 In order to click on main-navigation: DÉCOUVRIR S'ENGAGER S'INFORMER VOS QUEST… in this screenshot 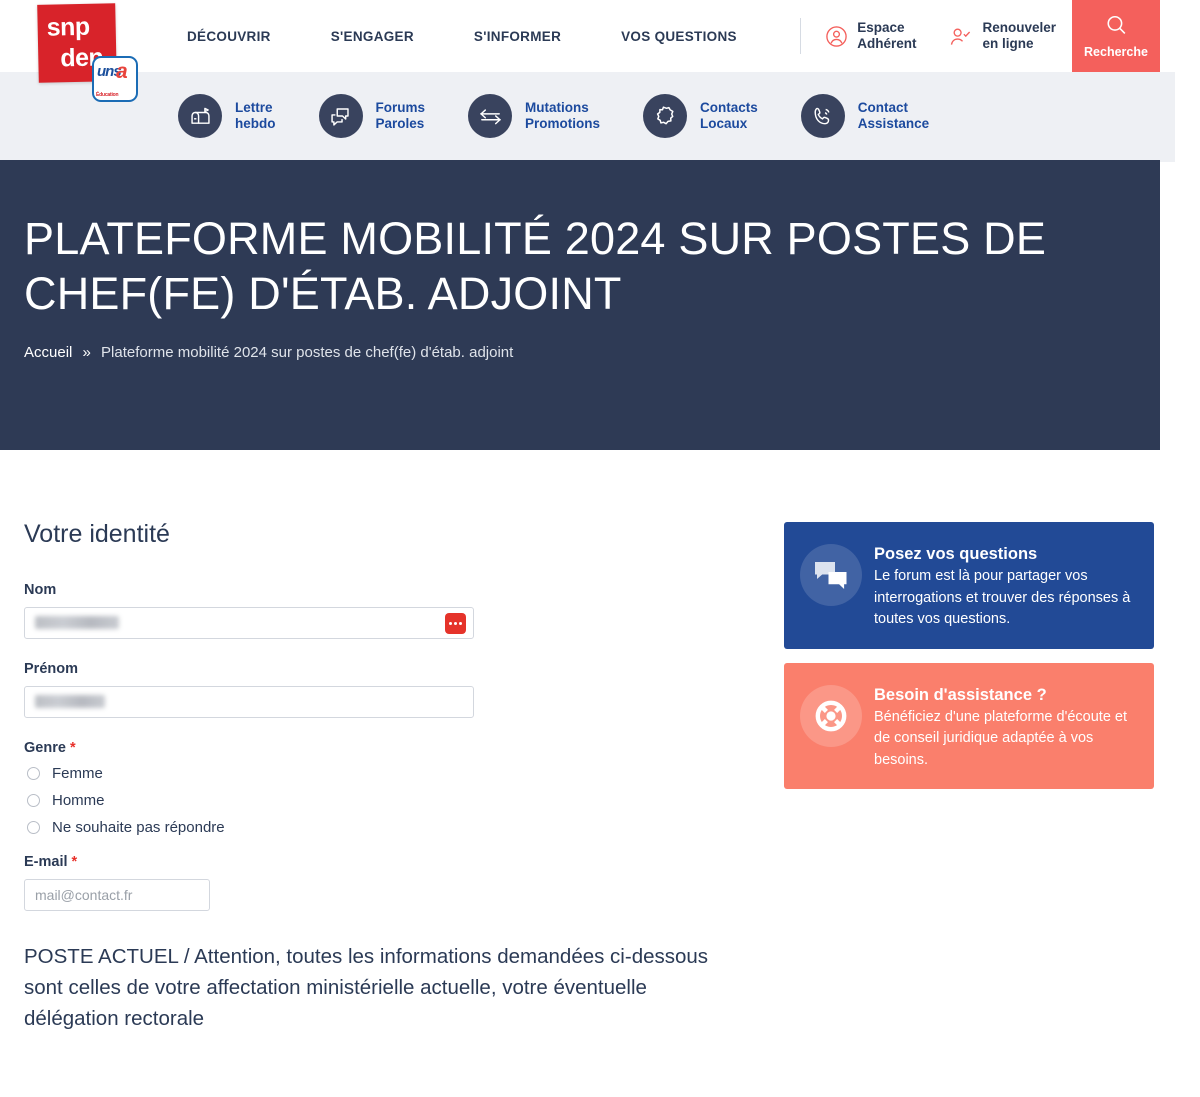, I will do `click(462, 36)`.